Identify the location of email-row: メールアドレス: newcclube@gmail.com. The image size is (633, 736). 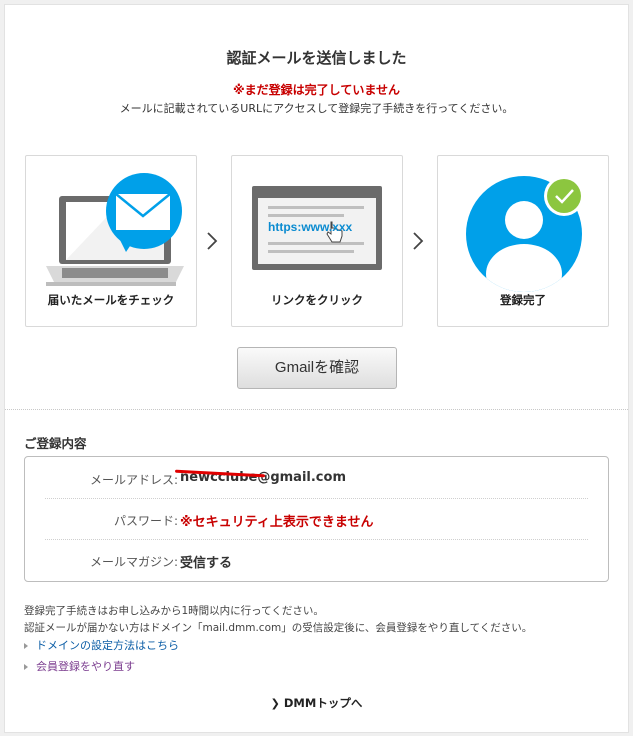
(316, 479).